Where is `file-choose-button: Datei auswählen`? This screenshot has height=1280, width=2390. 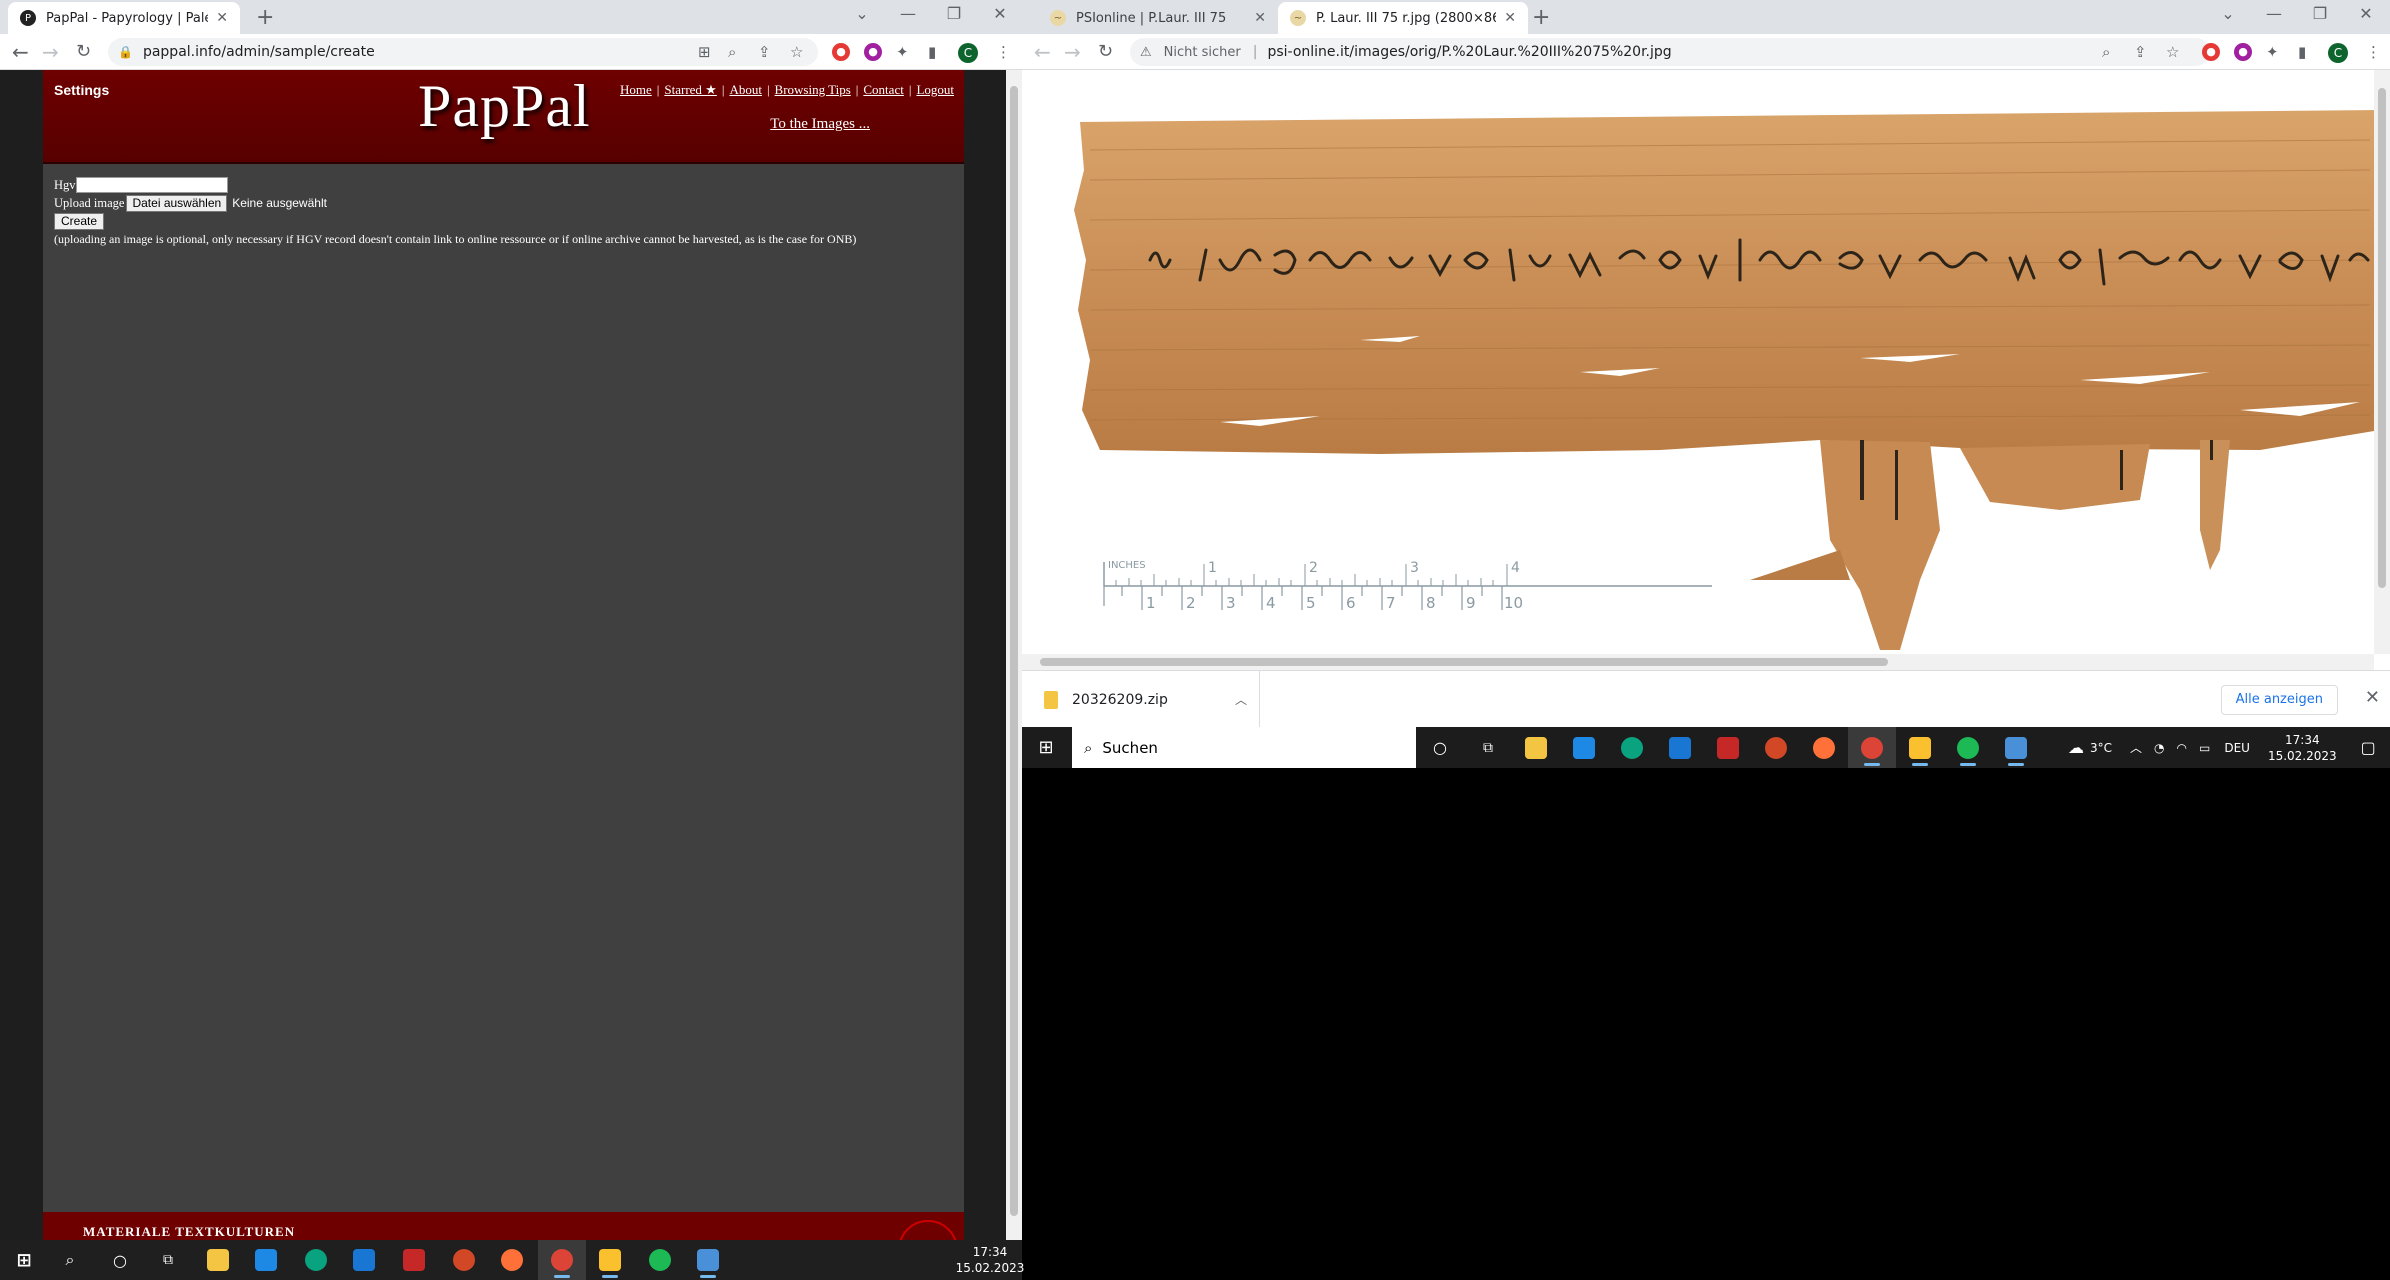 file-choose-button: Datei auswählen is located at coordinates (177, 203).